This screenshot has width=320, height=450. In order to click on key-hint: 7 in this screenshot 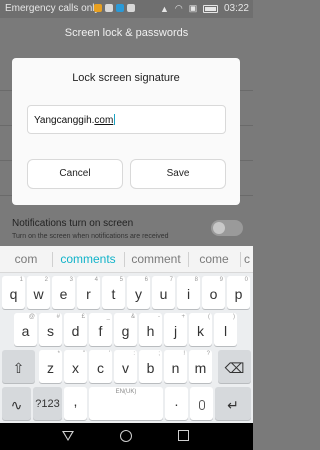, I will do `click(171, 280)`.